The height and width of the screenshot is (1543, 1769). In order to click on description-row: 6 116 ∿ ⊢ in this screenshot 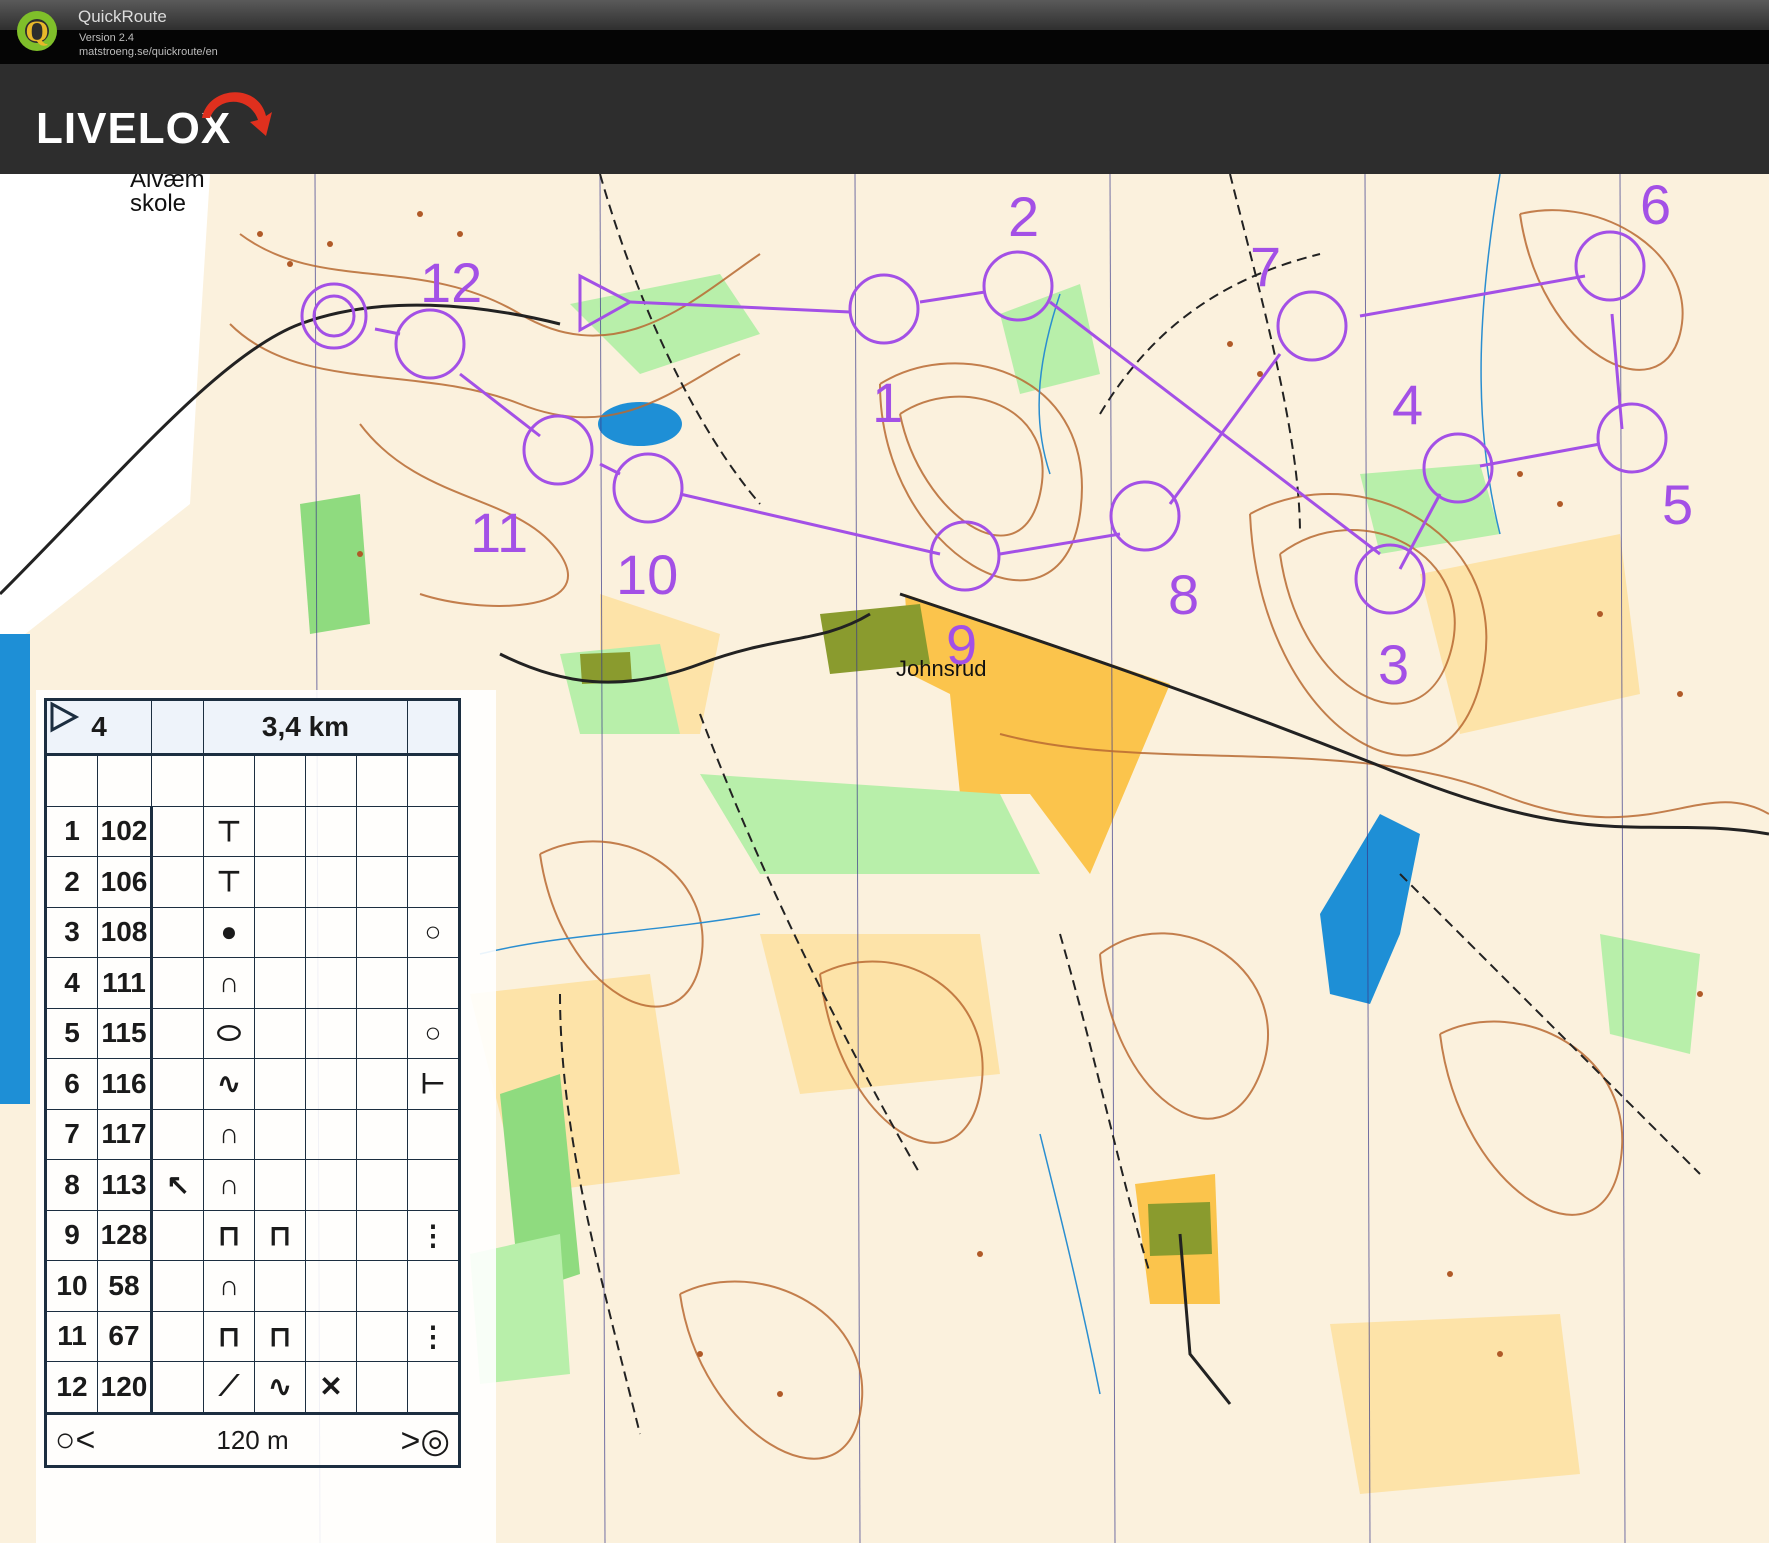, I will do `click(252, 1084)`.